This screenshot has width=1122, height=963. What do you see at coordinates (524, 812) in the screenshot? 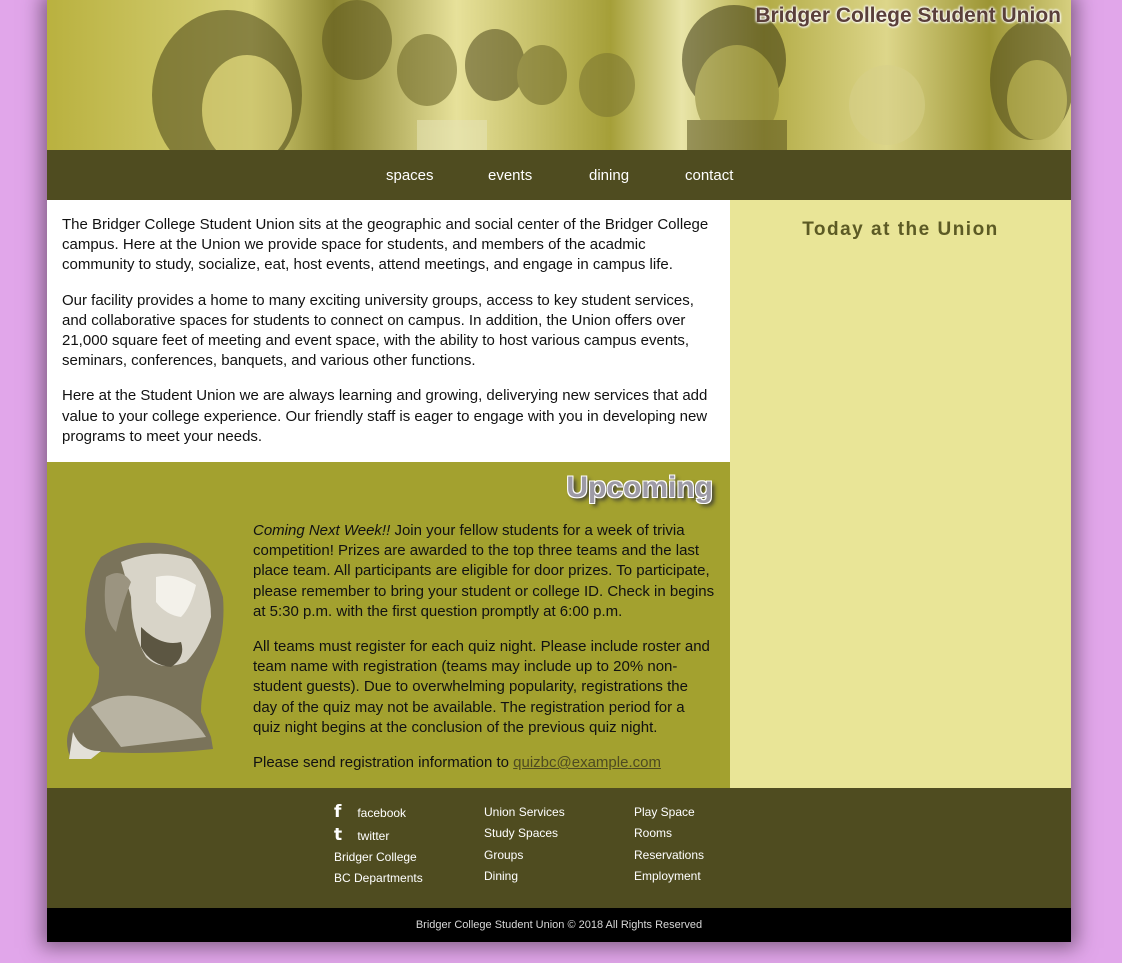
I see `footer-union-services-link: Union Services` at bounding box center [524, 812].